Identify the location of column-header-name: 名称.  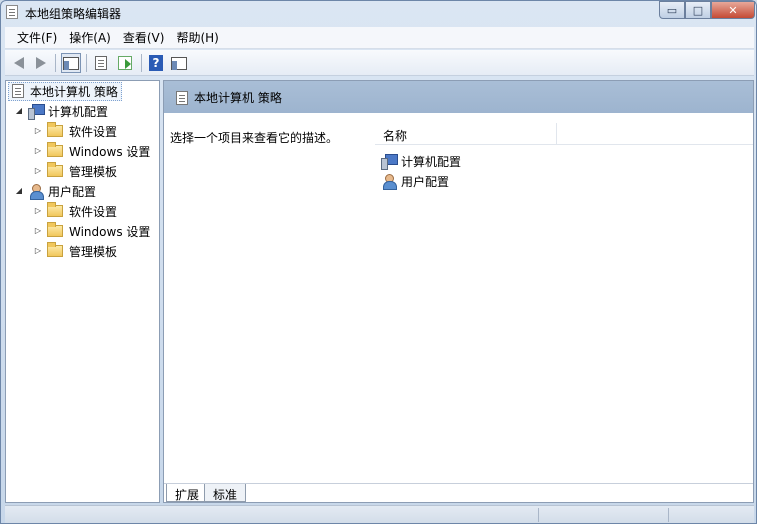
(395, 135).